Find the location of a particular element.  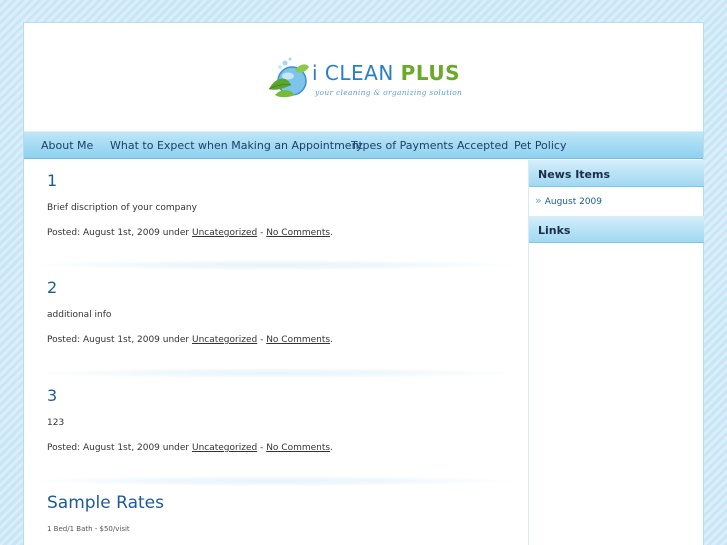

post-title: 3 is located at coordinates (274, 395).